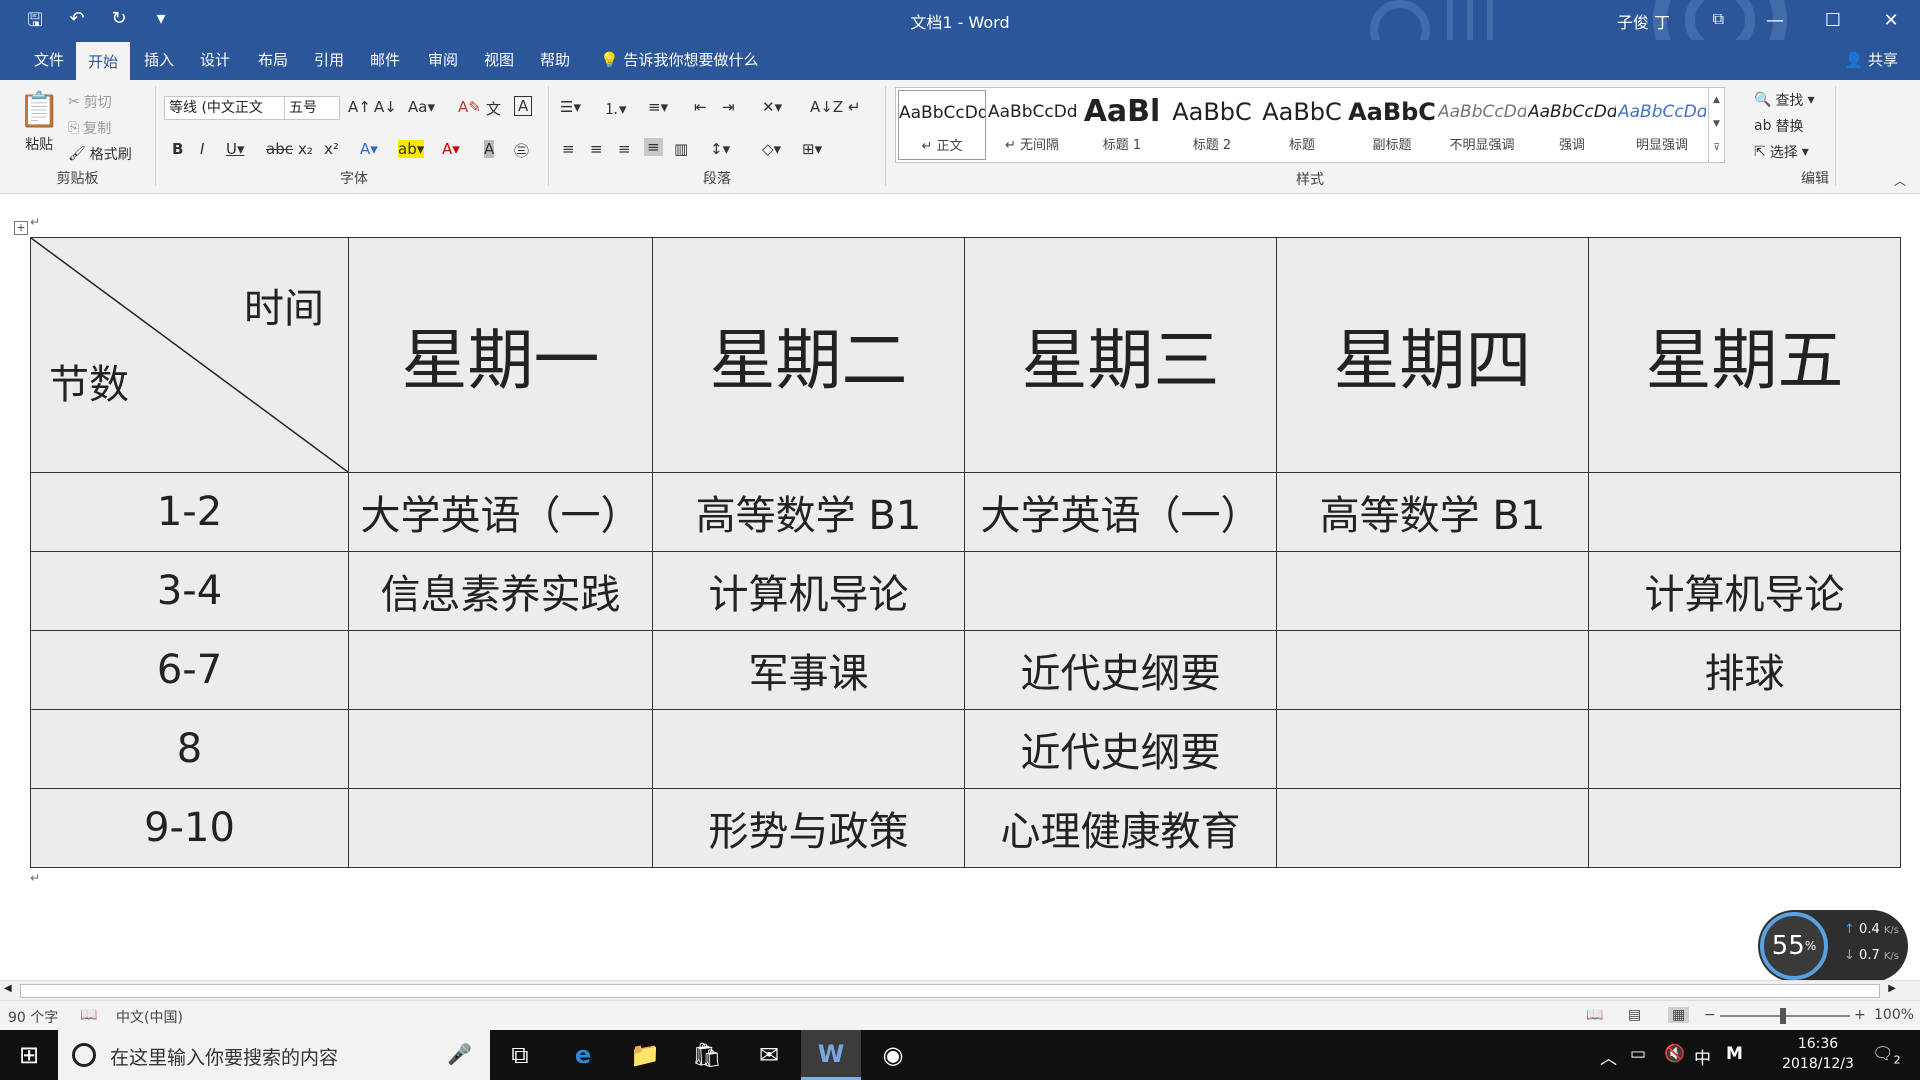 The height and width of the screenshot is (1080, 1920). I want to click on align-right-icon: ≡, so click(624, 149).